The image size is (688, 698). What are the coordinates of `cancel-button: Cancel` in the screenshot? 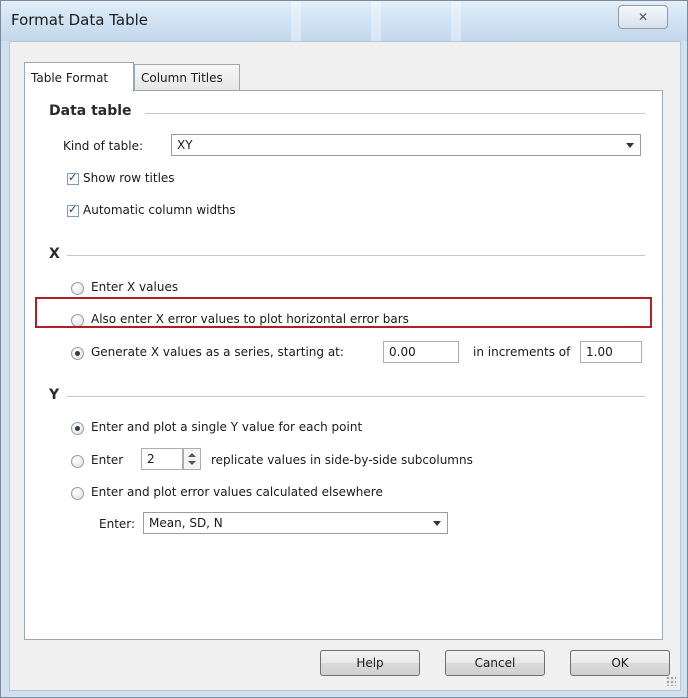 It's located at (495, 663).